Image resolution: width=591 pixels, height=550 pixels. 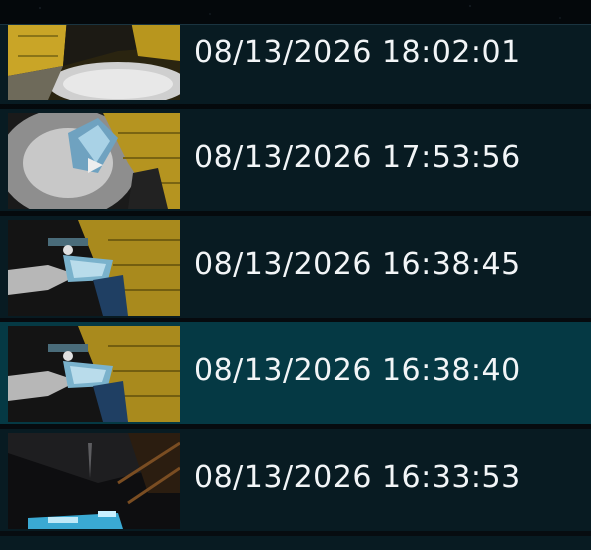 What do you see at coordinates (357, 264) in the screenshot?
I see `screenshot-timestamp: 08/13/2026 16:38:45` at bounding box center [357, 264].